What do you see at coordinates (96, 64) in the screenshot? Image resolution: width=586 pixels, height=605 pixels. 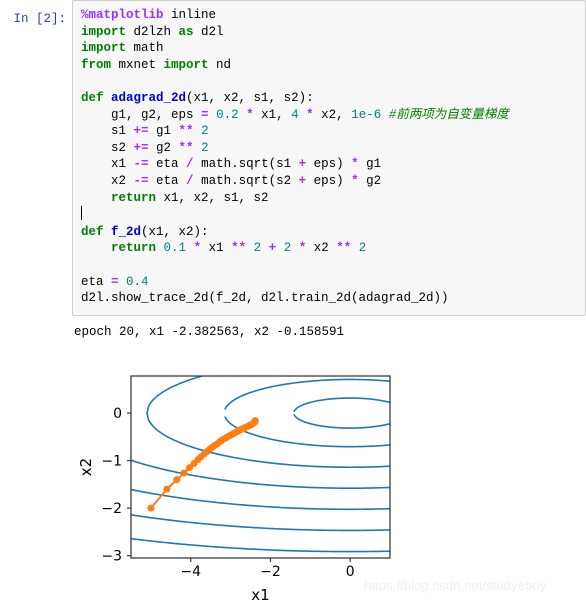 I see `keyword-from: from` at bounding box center [96, 64].